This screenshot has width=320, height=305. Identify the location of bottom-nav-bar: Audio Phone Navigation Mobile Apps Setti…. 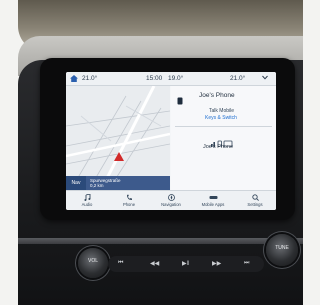
(171, 200).